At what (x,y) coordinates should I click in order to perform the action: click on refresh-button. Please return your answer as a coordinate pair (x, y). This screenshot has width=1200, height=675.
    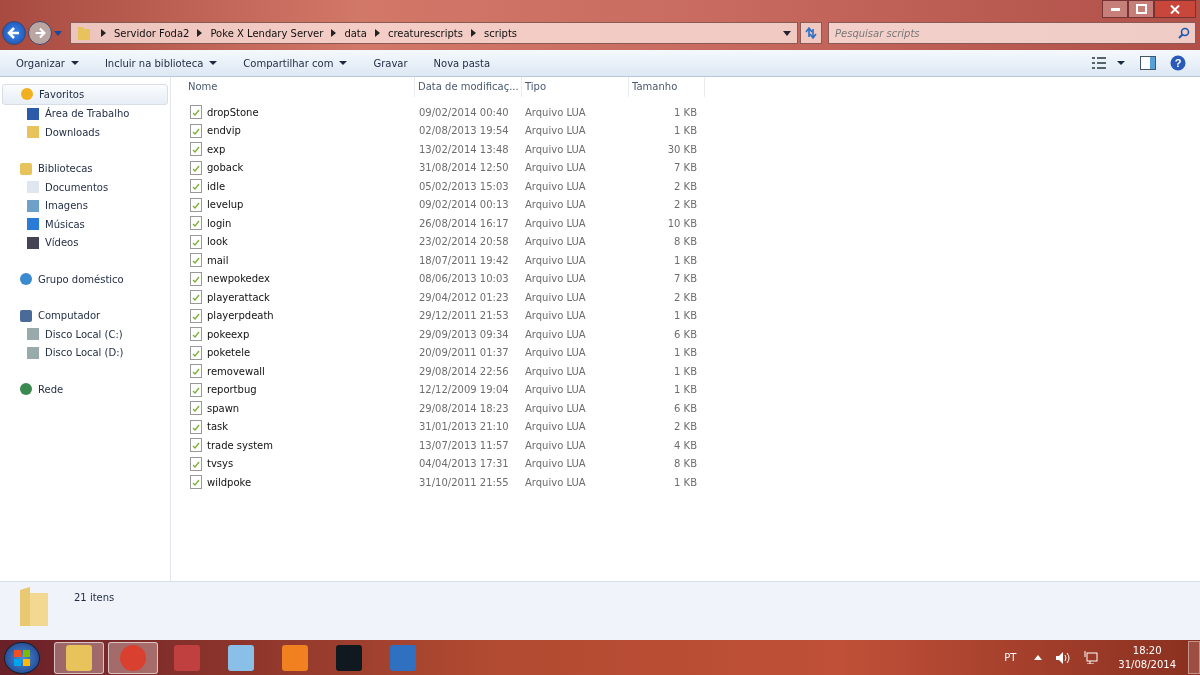
    Looking at the image, I should click on (811, 33).